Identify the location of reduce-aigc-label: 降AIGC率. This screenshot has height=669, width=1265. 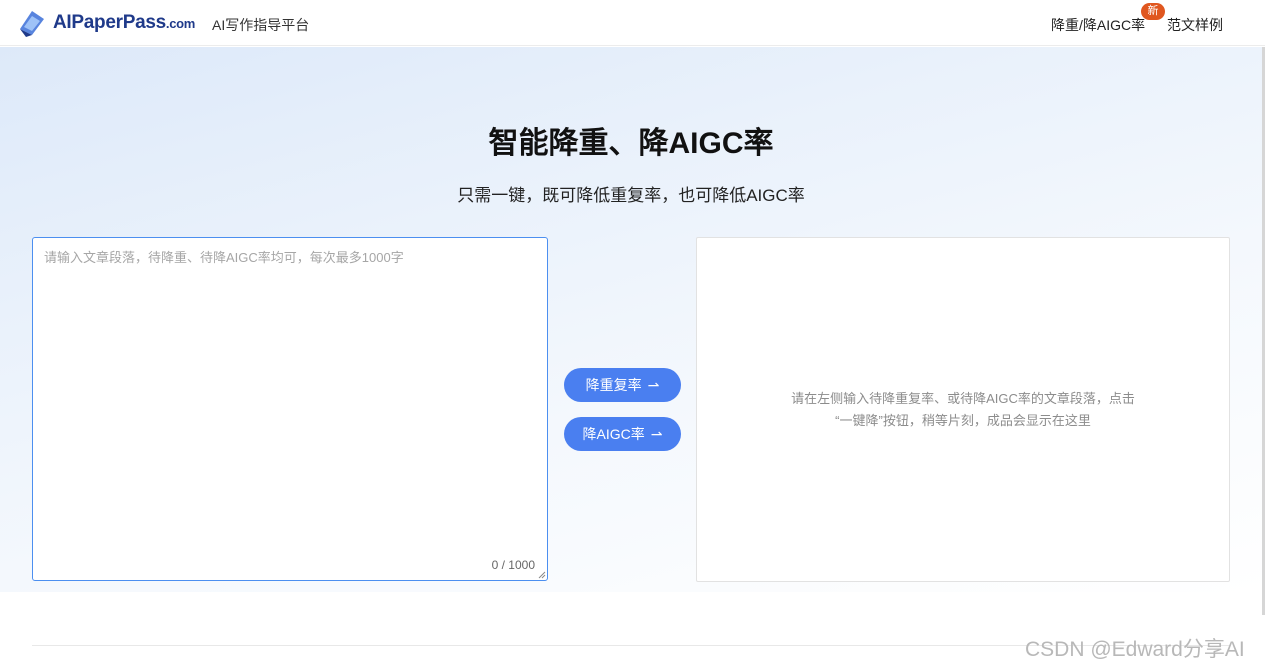
(613, 434).